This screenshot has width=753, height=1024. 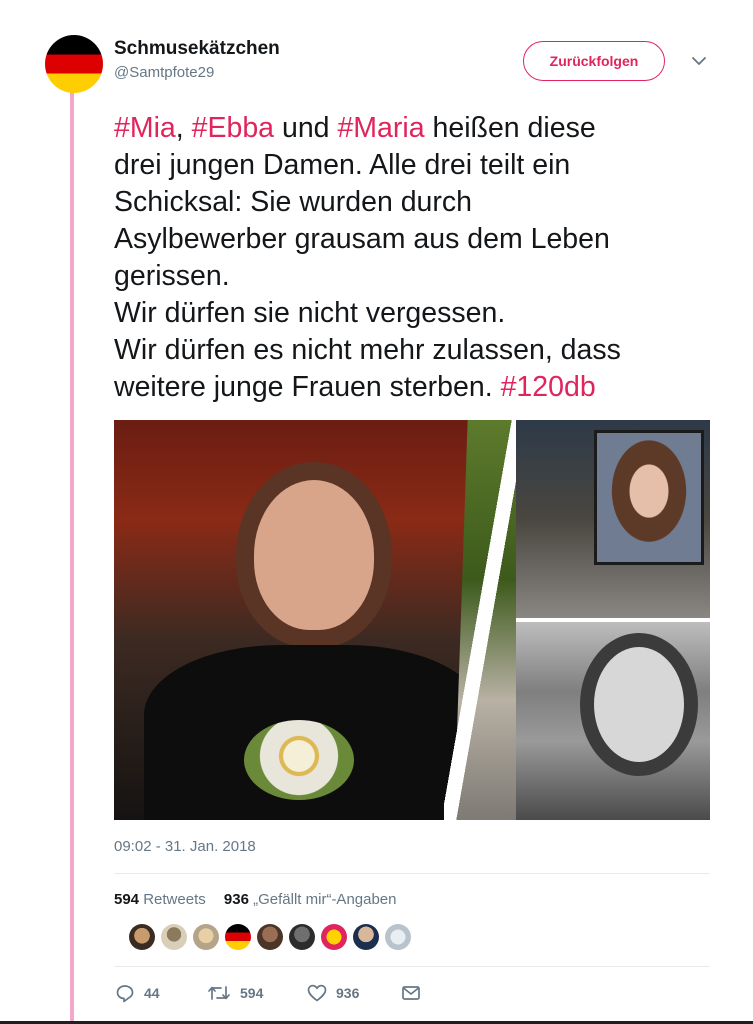 I want to click on media-photo-top-right, so click(x=613, y=519).